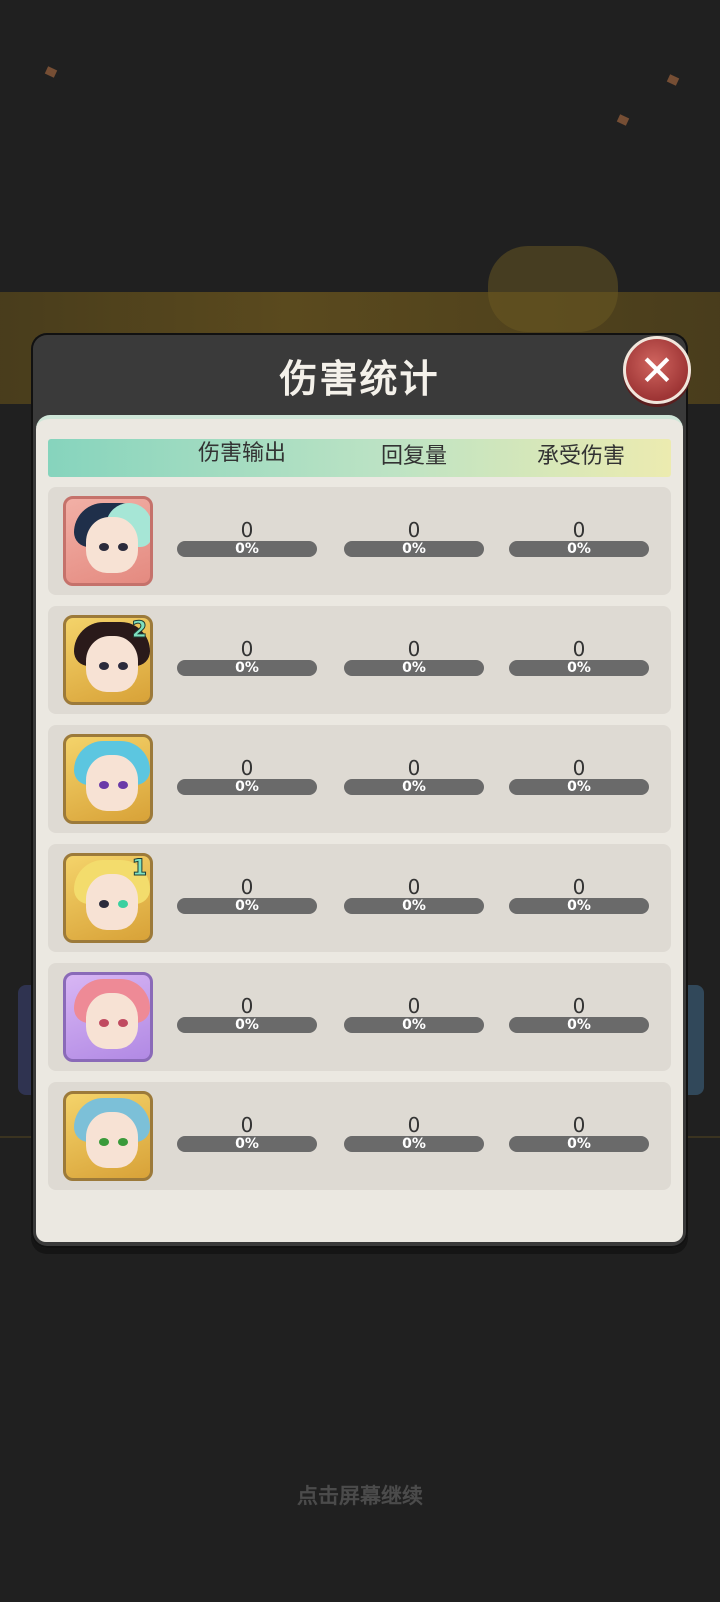 This screenshot has height=1602, width=720. Describe the element at coordinates (359, 458) in the screenshot. I see `column-header-bar: 伤害输出 回复量 承受伤害` at that location.